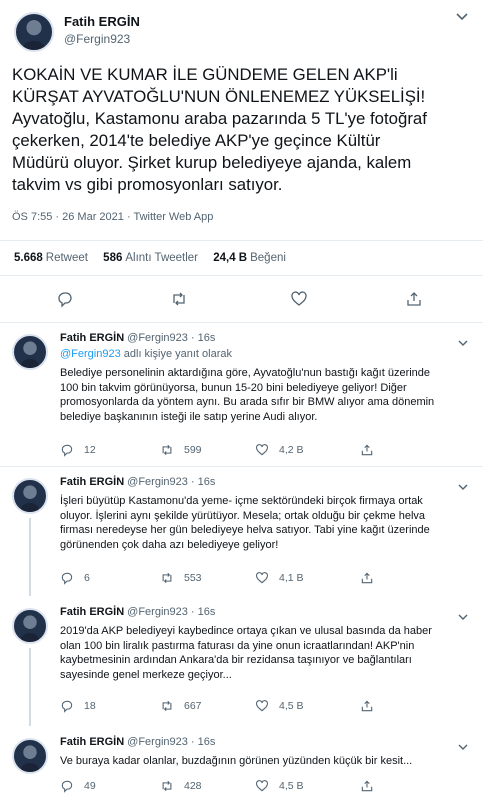  I want to click on replying-to: @Fergin923 adlı kişiye yanıt olarak, so click(146, 354).